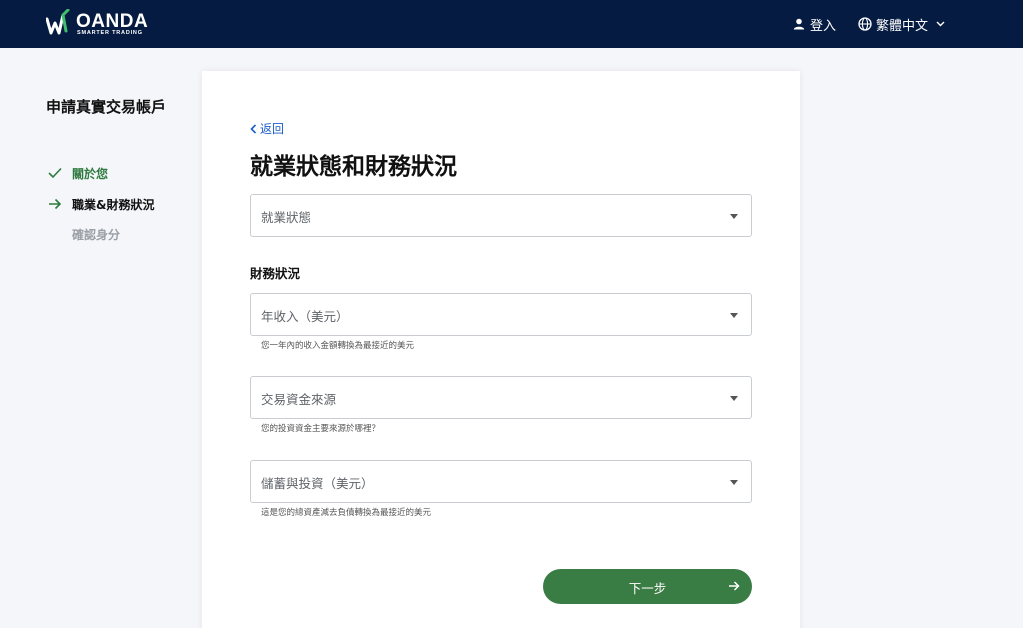  I want to click on application-title: 申請真實交易帳戶, so click(106, 107).